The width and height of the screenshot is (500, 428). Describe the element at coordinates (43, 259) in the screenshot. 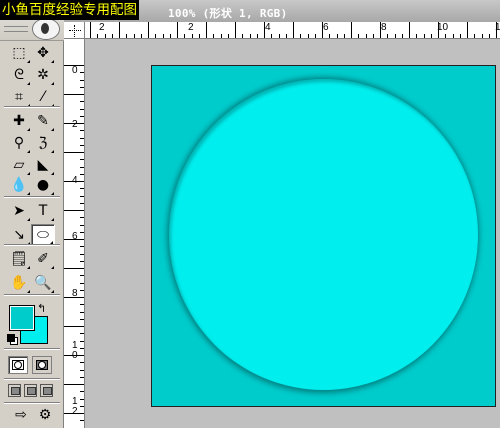

I see `eyedropper-icon: ✐` at that location.